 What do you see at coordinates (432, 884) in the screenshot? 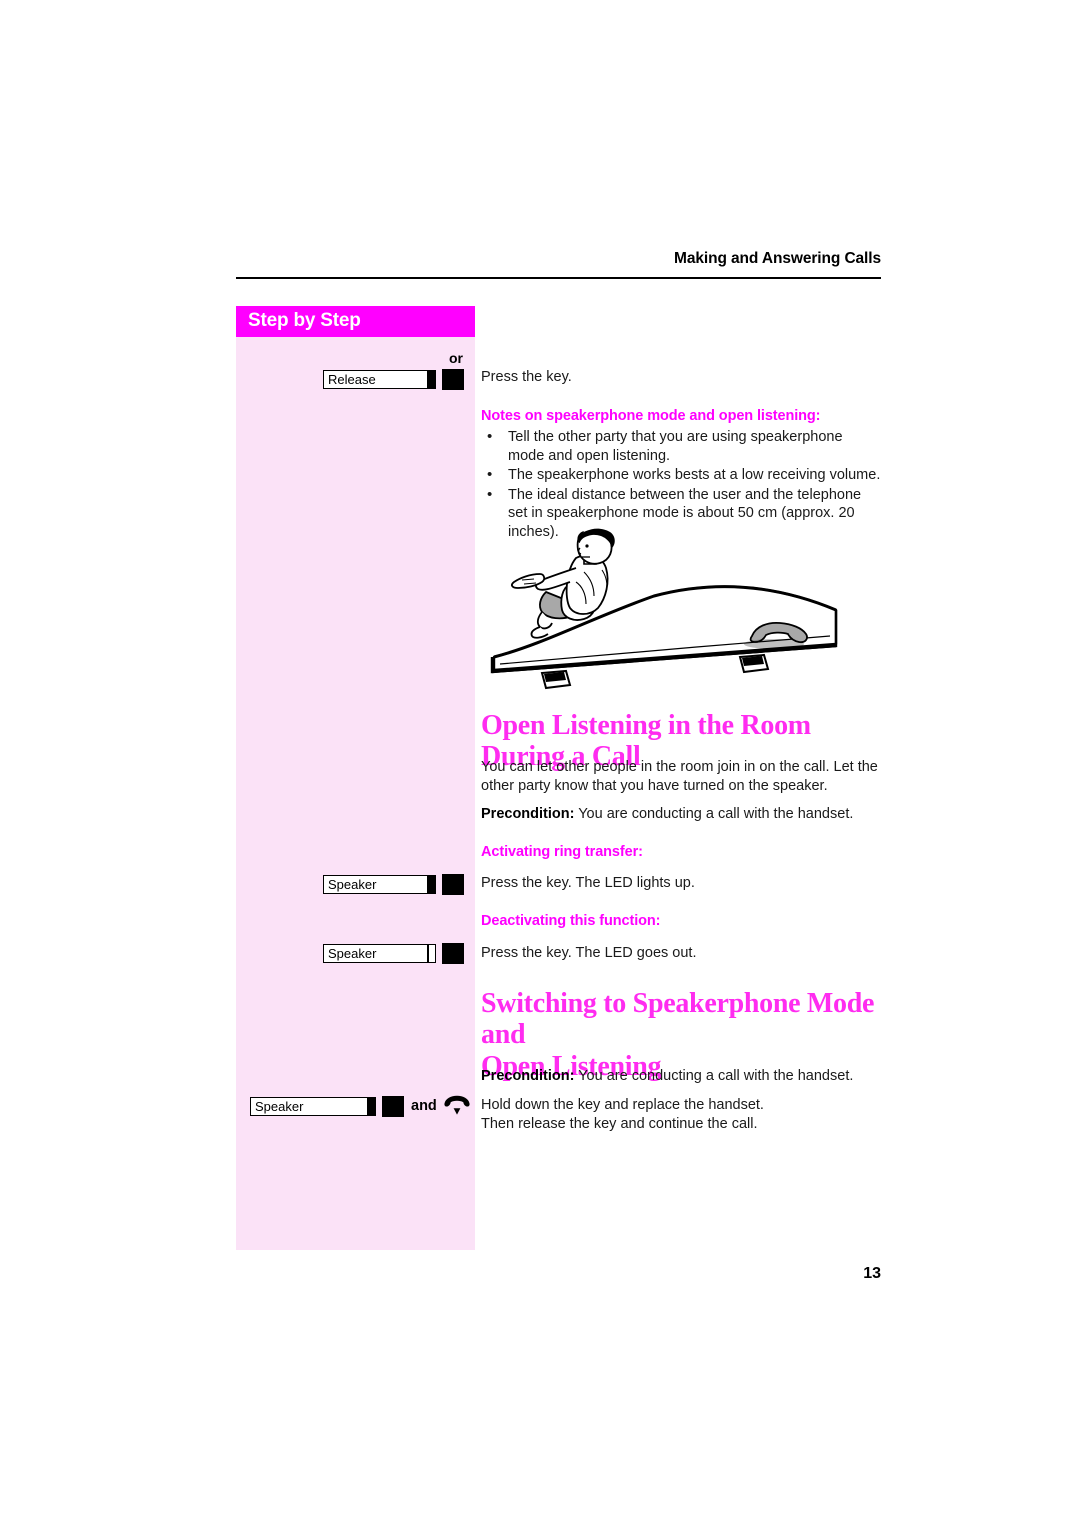
I see `speaker-key-activate-led-on-indicator` at bounding box center [432, 884].